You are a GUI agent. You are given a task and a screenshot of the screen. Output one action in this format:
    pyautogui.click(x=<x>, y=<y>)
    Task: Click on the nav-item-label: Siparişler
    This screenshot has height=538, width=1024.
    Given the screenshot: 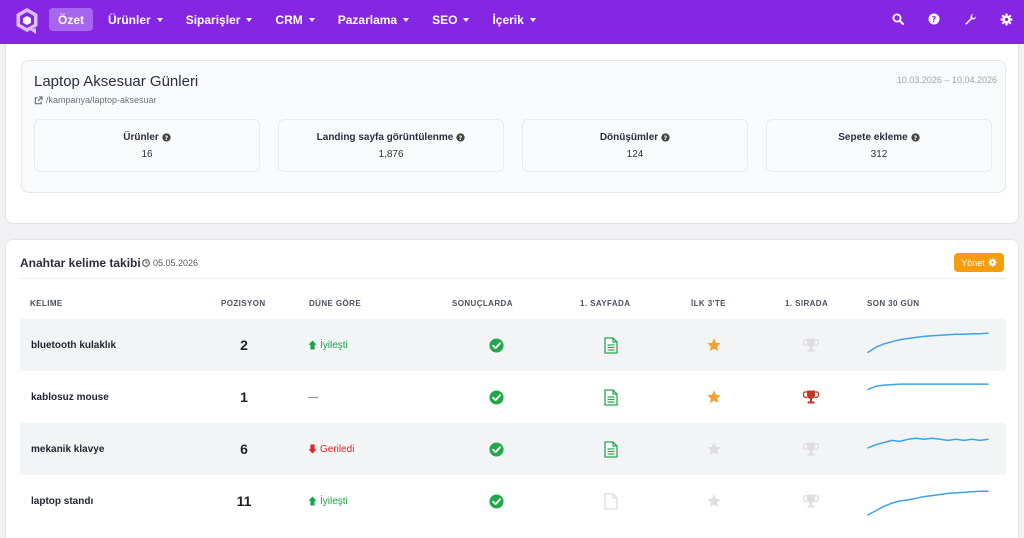 What is the action you would take?
    pyautogui.click(x=213, y=19)
    